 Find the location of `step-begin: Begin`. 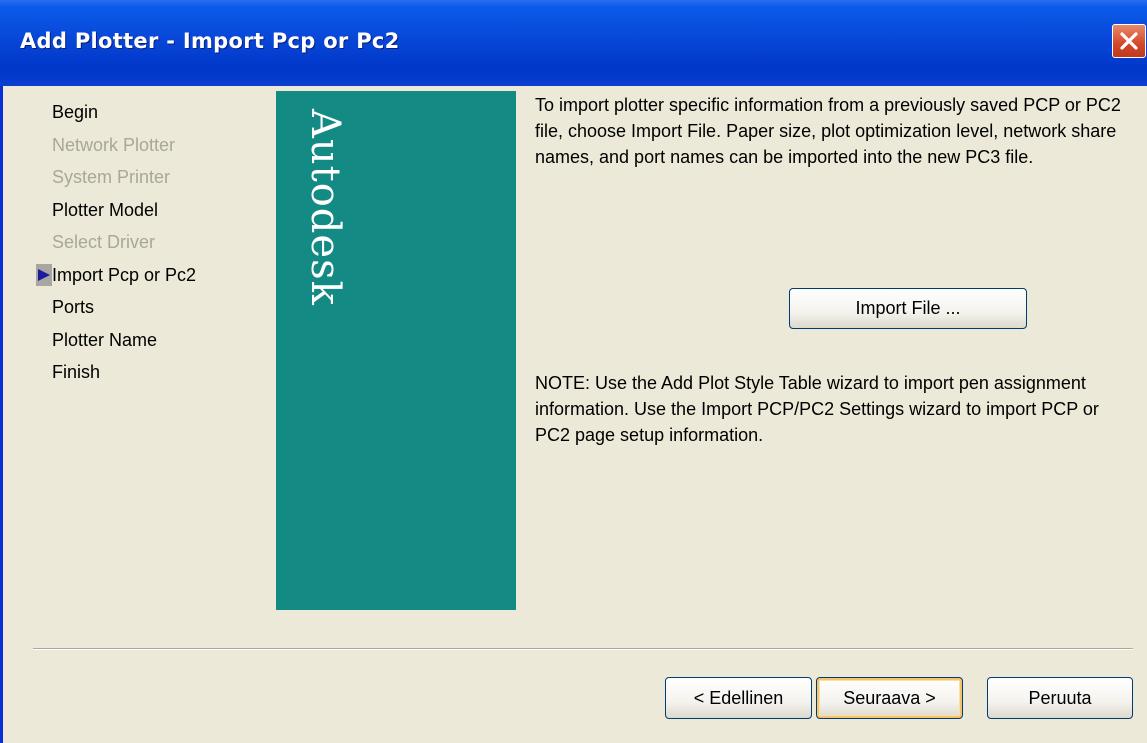

step-begin: Begin is located at coordinates (116, 112).